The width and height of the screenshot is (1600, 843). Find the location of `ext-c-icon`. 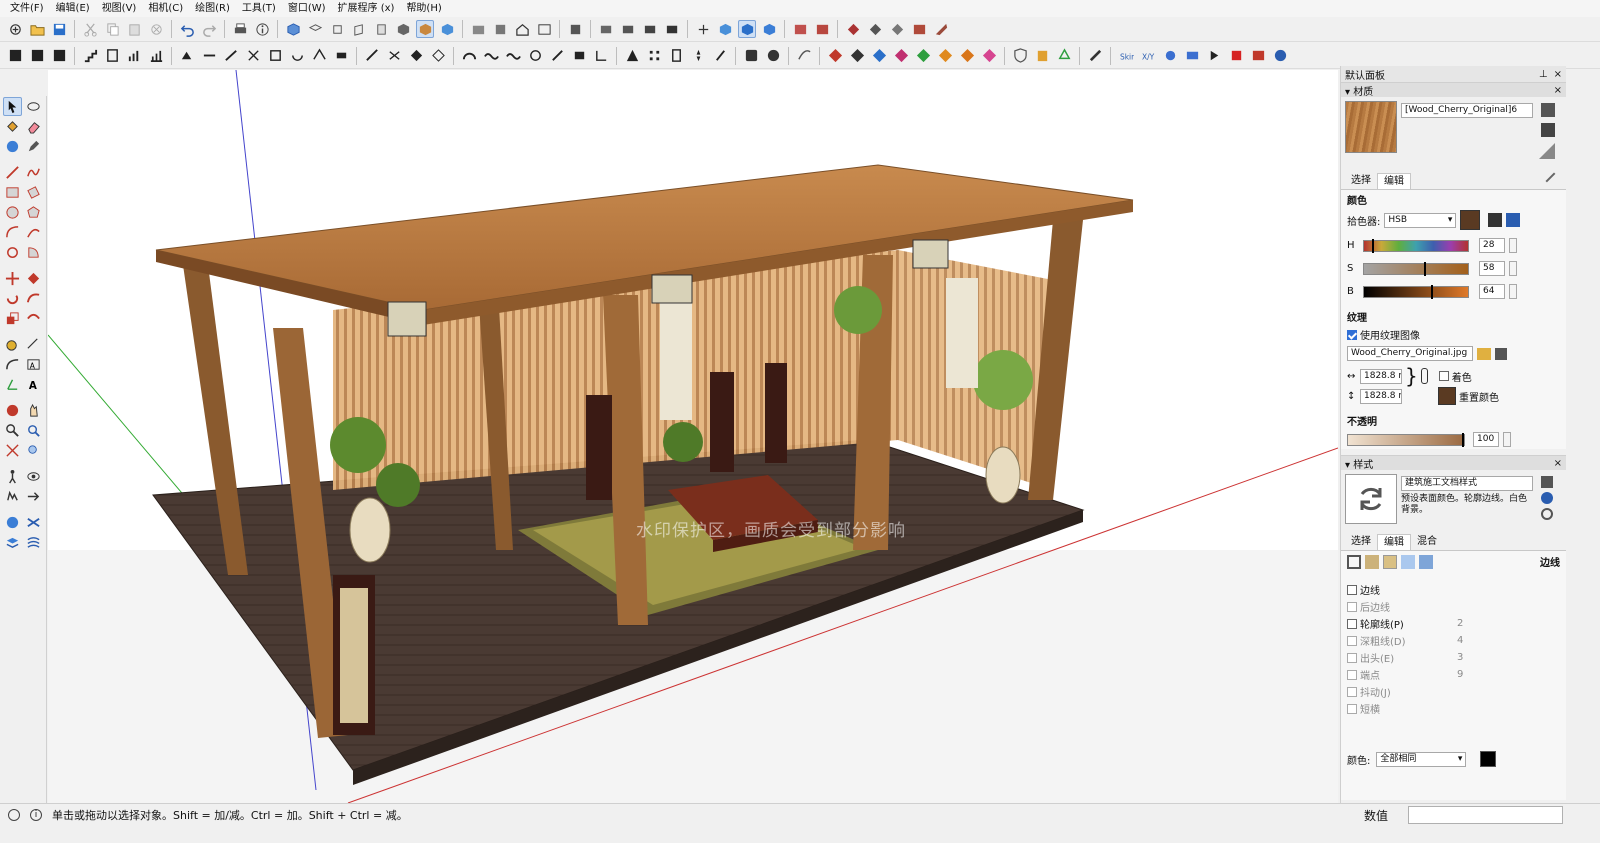

ext-c-icon is located at coordinates (853, 29).